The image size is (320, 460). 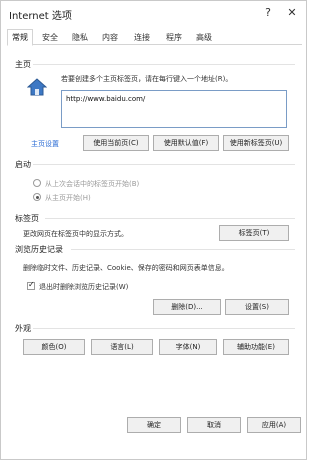 I want to click on tab-advanced: 高级, so click(x=204, y=38).